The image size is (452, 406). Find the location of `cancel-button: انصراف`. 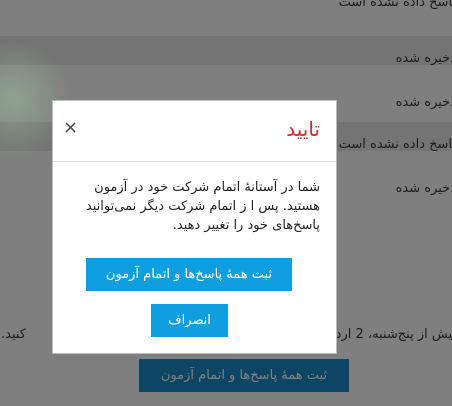

cancel-button: انصراف is located at coordinates (189, 320).